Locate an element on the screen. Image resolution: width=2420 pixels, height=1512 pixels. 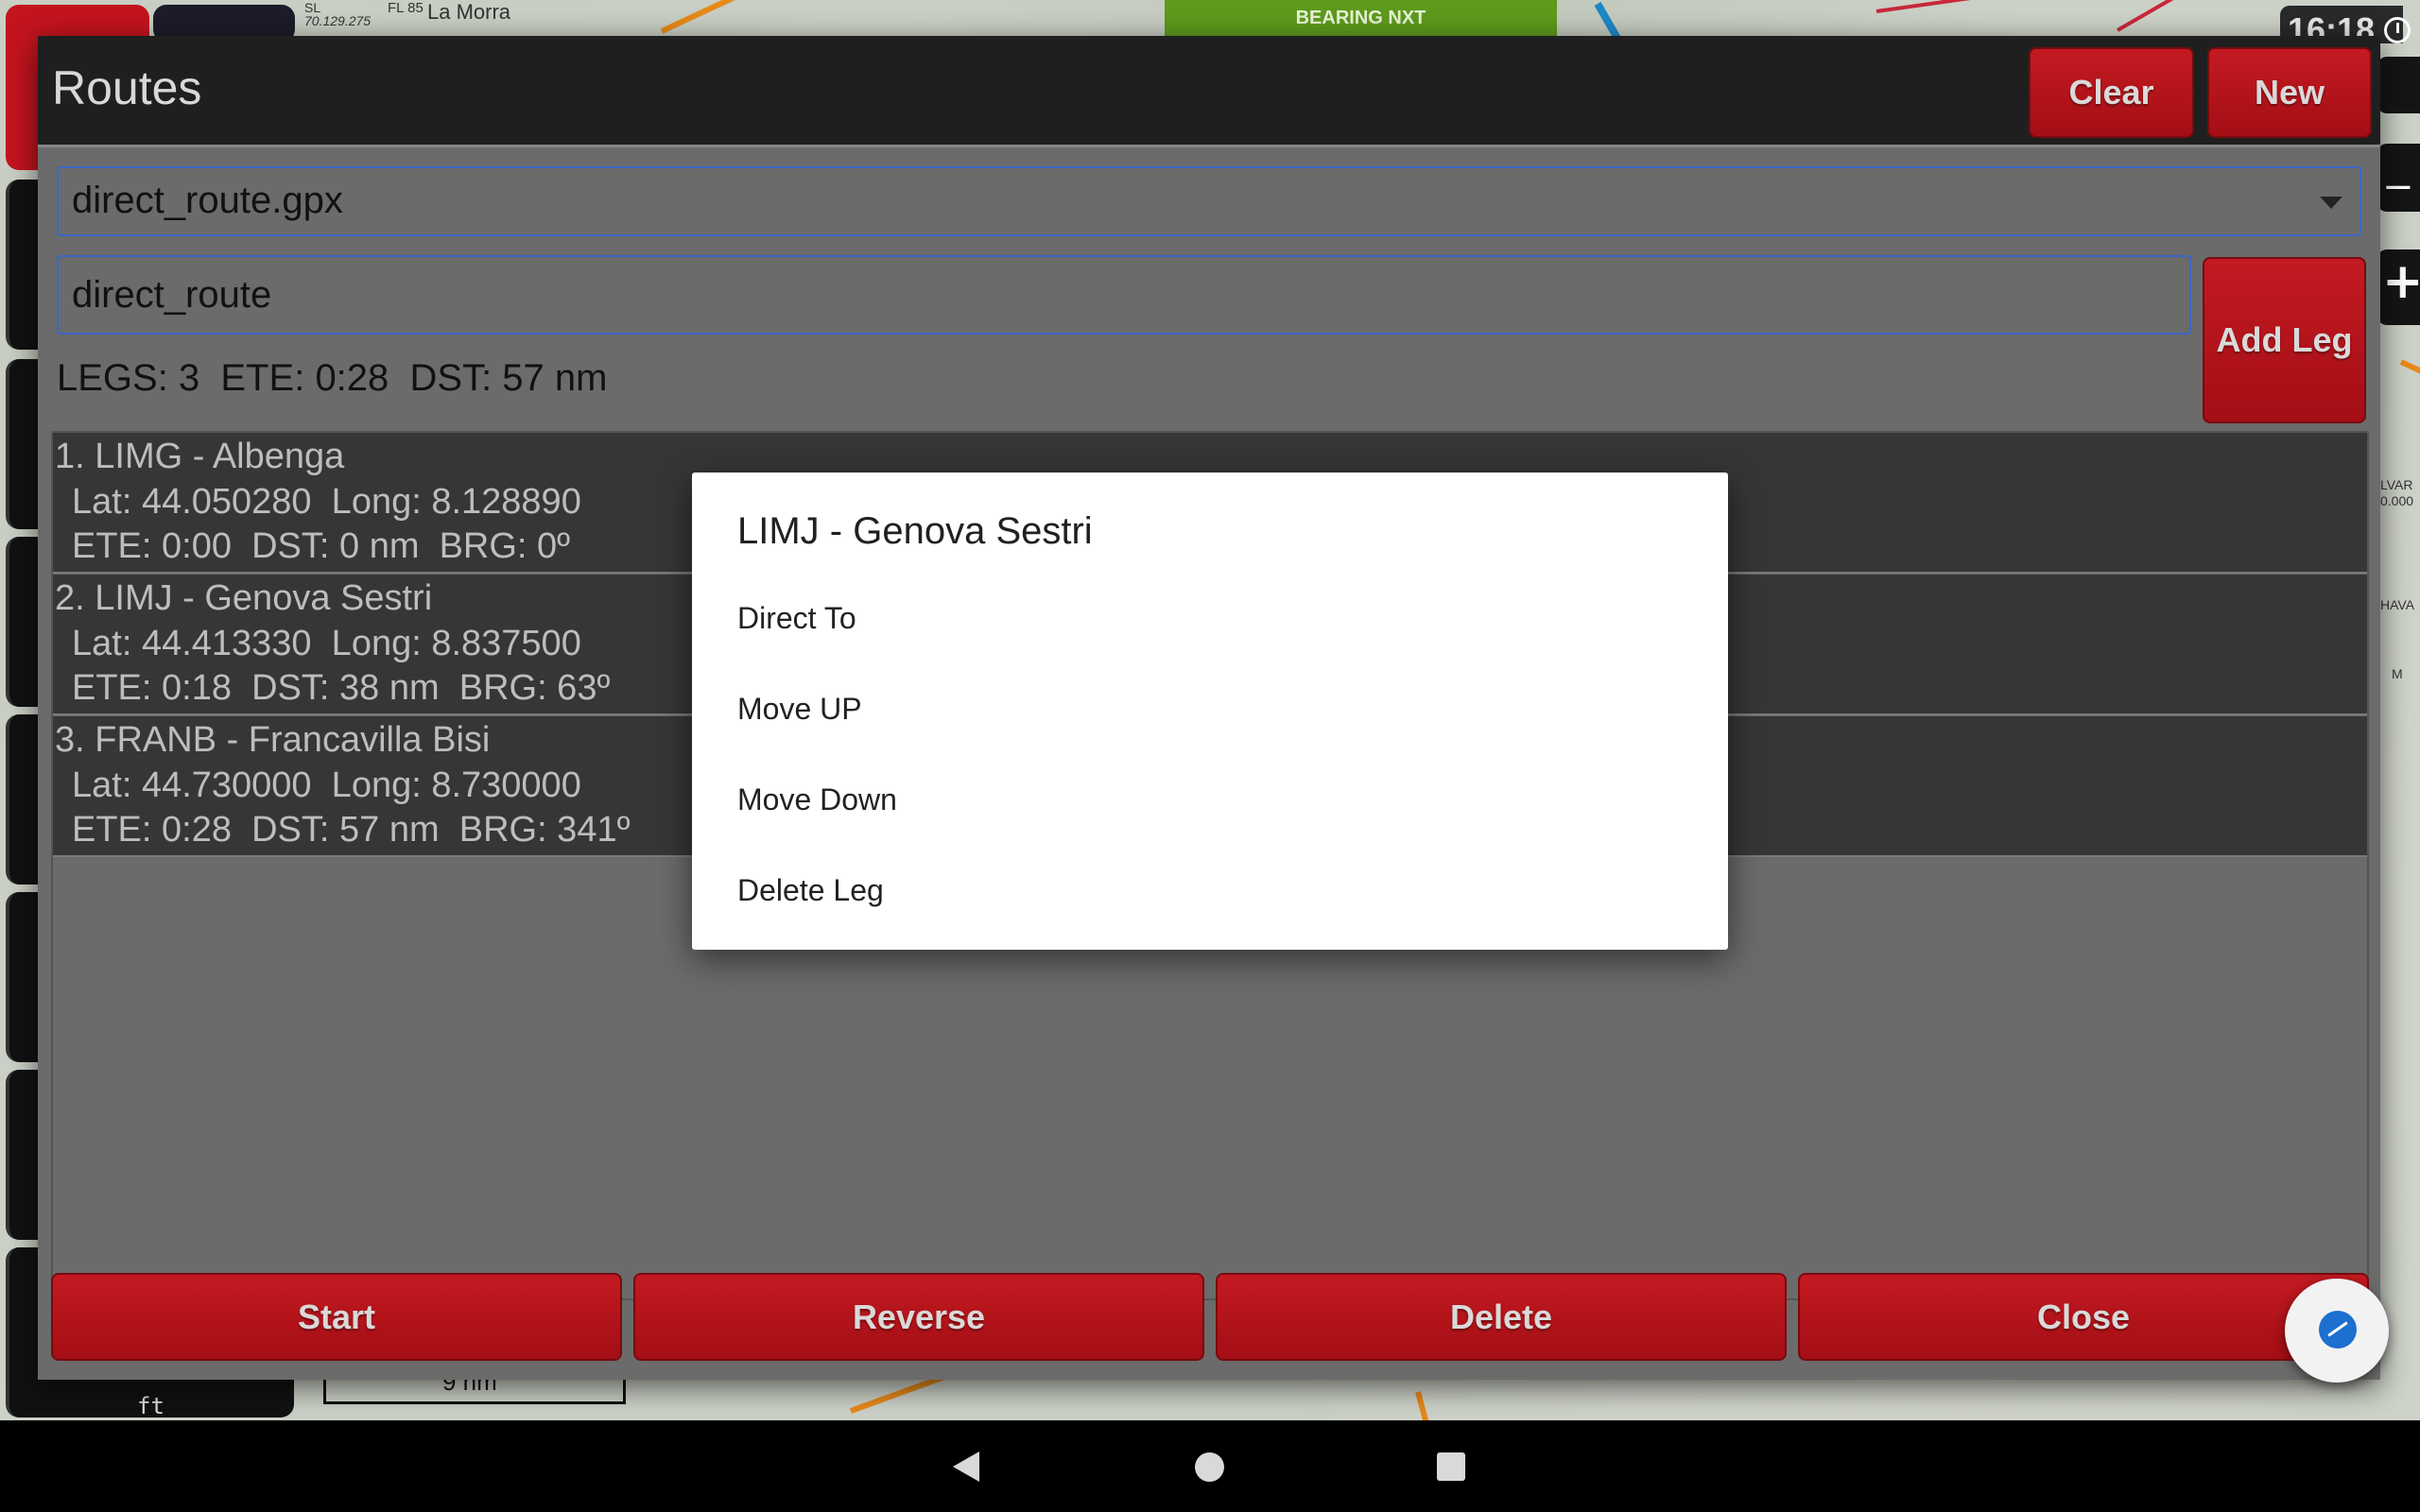
menu-item-delete-leg: Delete Leg is located at coordinates (1210, 890).